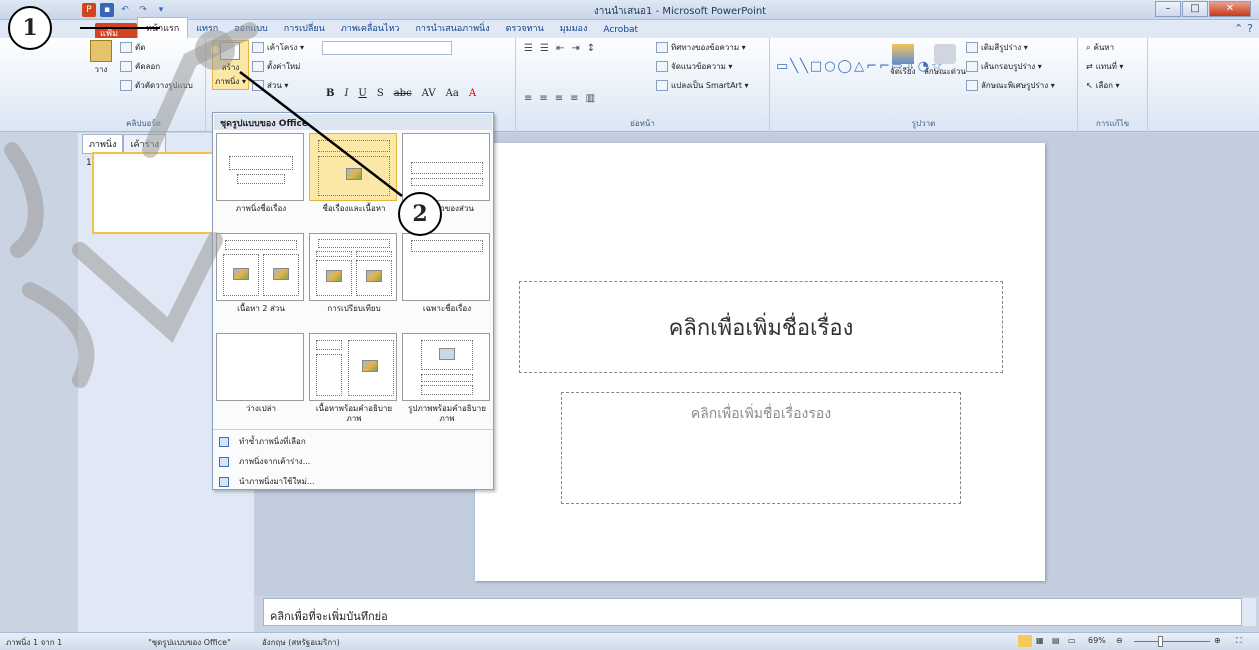 This screenshot has width=1259, height=650. Describe the element at coordinates (1238, 28) in the screenshot. I see `minimize-ribbon-icon: ⌃` at that location.